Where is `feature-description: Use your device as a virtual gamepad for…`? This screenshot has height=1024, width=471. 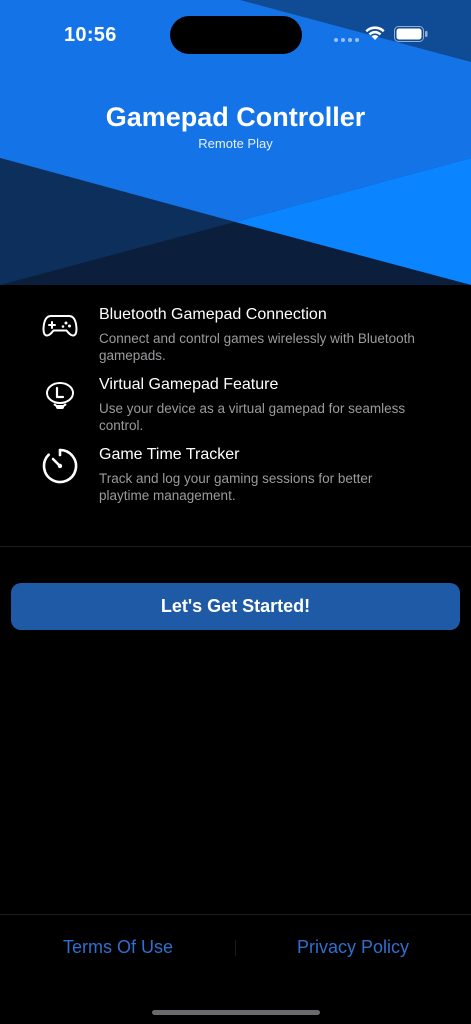 feature-description: Use your device as a virtual gamepad for… is located at coordinates (252, 417).